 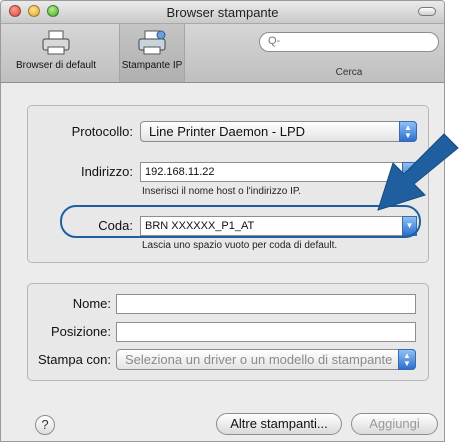 What do you see at coordinates (240, 221) in the screenshot?
I see `queue-highlight-outline` at bounding box center [240, 221].